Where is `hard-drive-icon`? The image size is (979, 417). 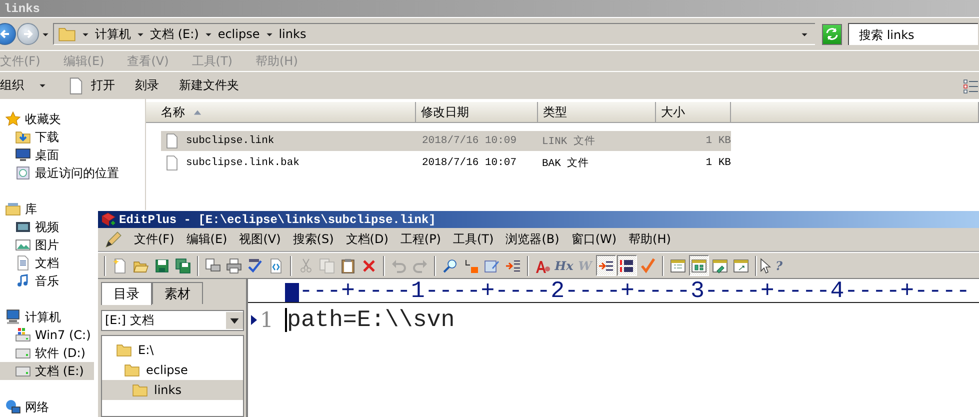
hard-drive-icon is located at coordinates (23, 335).